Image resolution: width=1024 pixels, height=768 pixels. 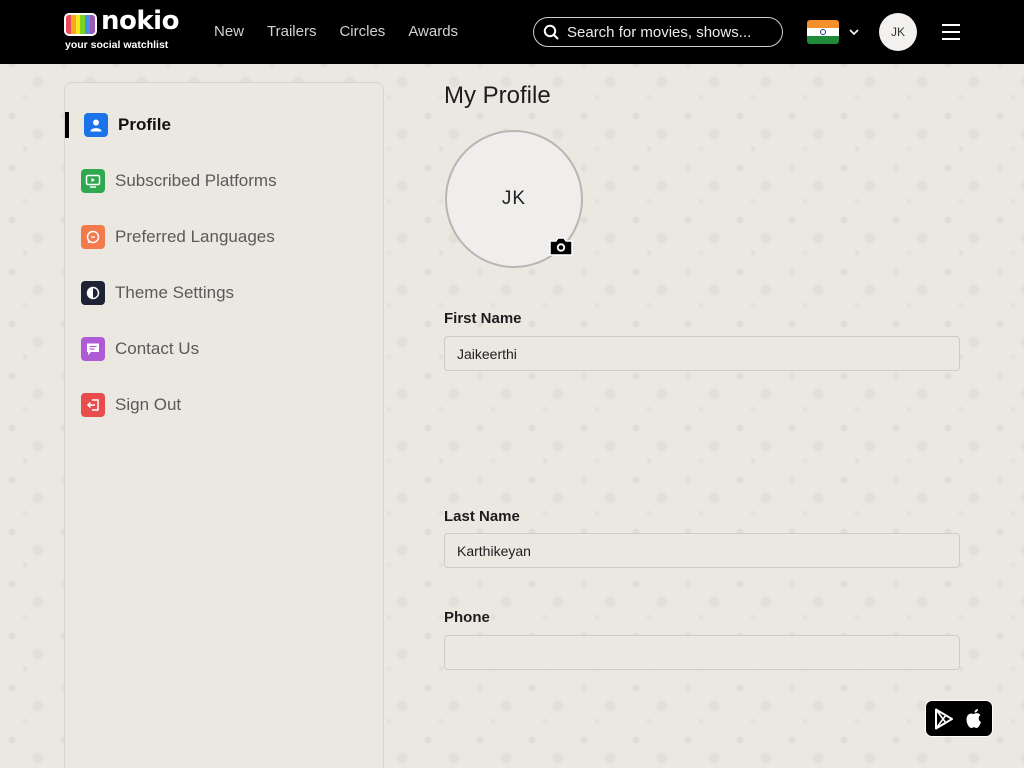 What do you see at coordinates (67, 125) in the screenshot?
I see `active-indicator` at bounding box center [67, 125].